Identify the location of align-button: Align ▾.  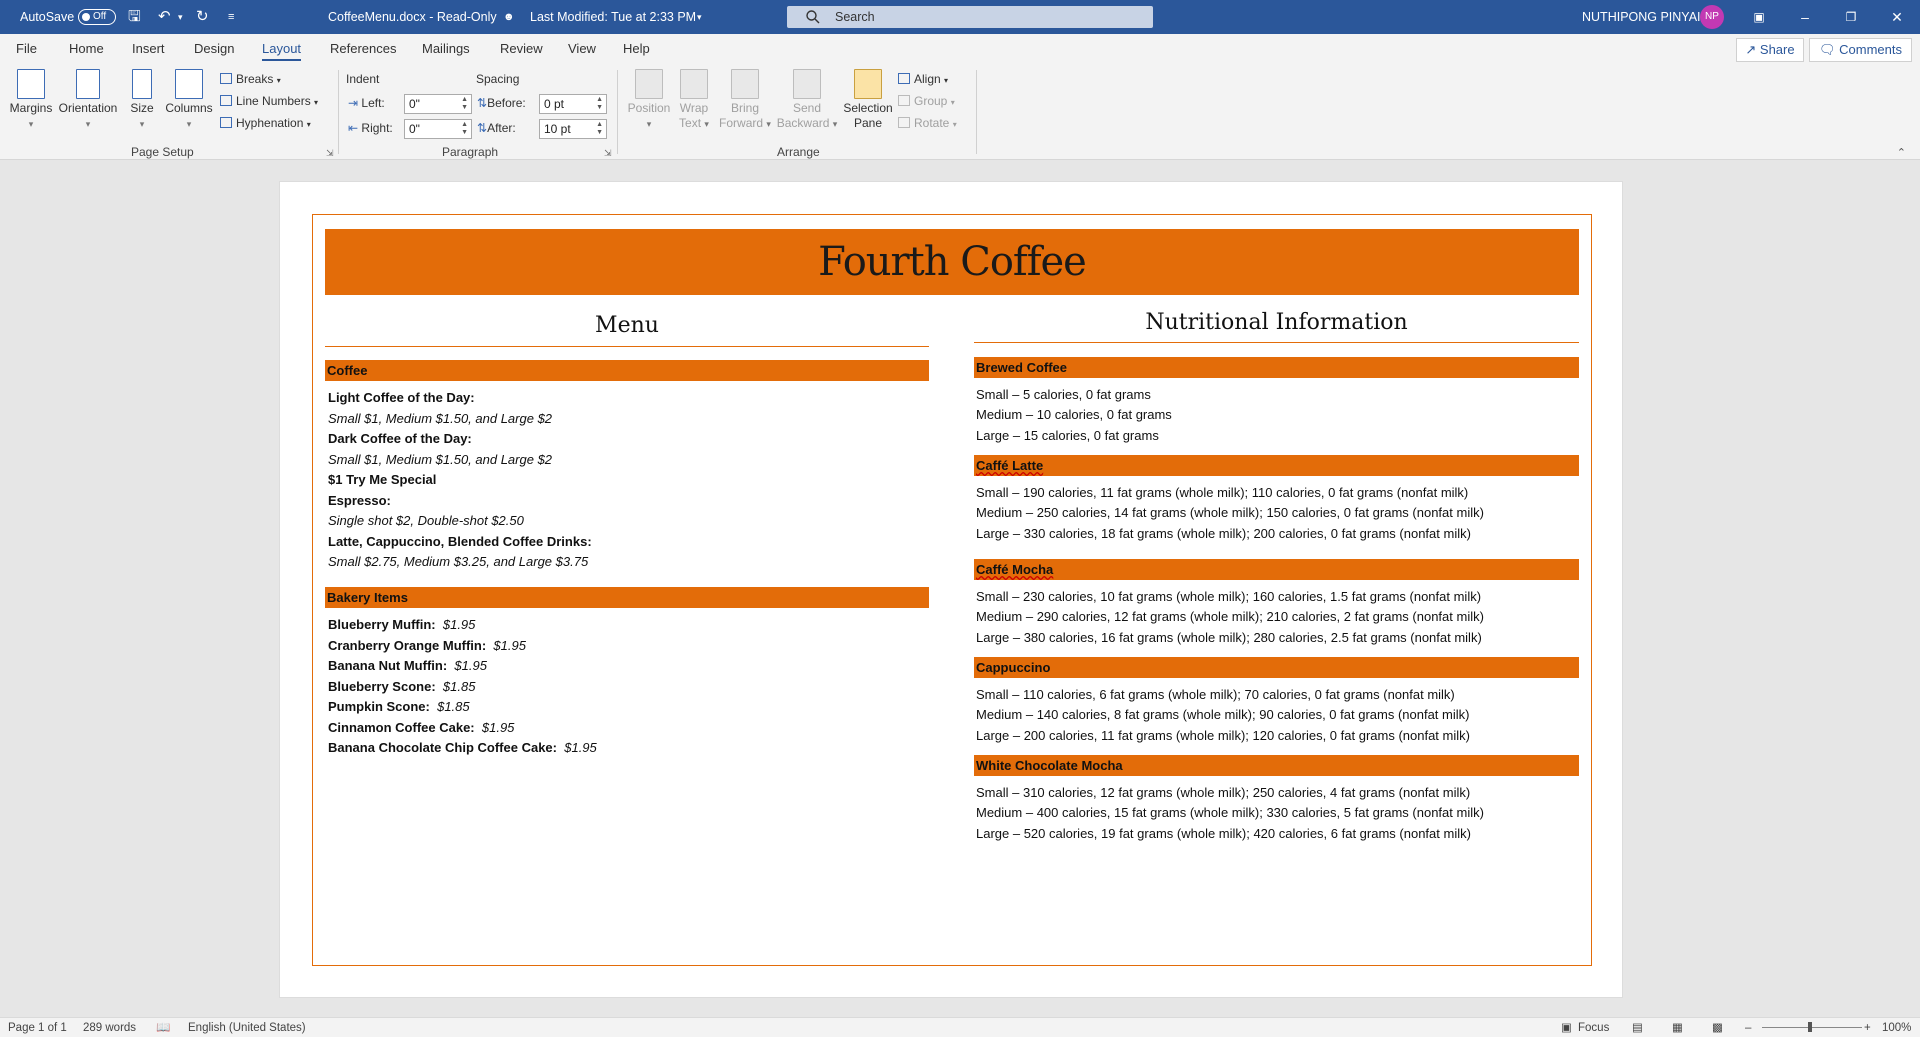
(923, 79).